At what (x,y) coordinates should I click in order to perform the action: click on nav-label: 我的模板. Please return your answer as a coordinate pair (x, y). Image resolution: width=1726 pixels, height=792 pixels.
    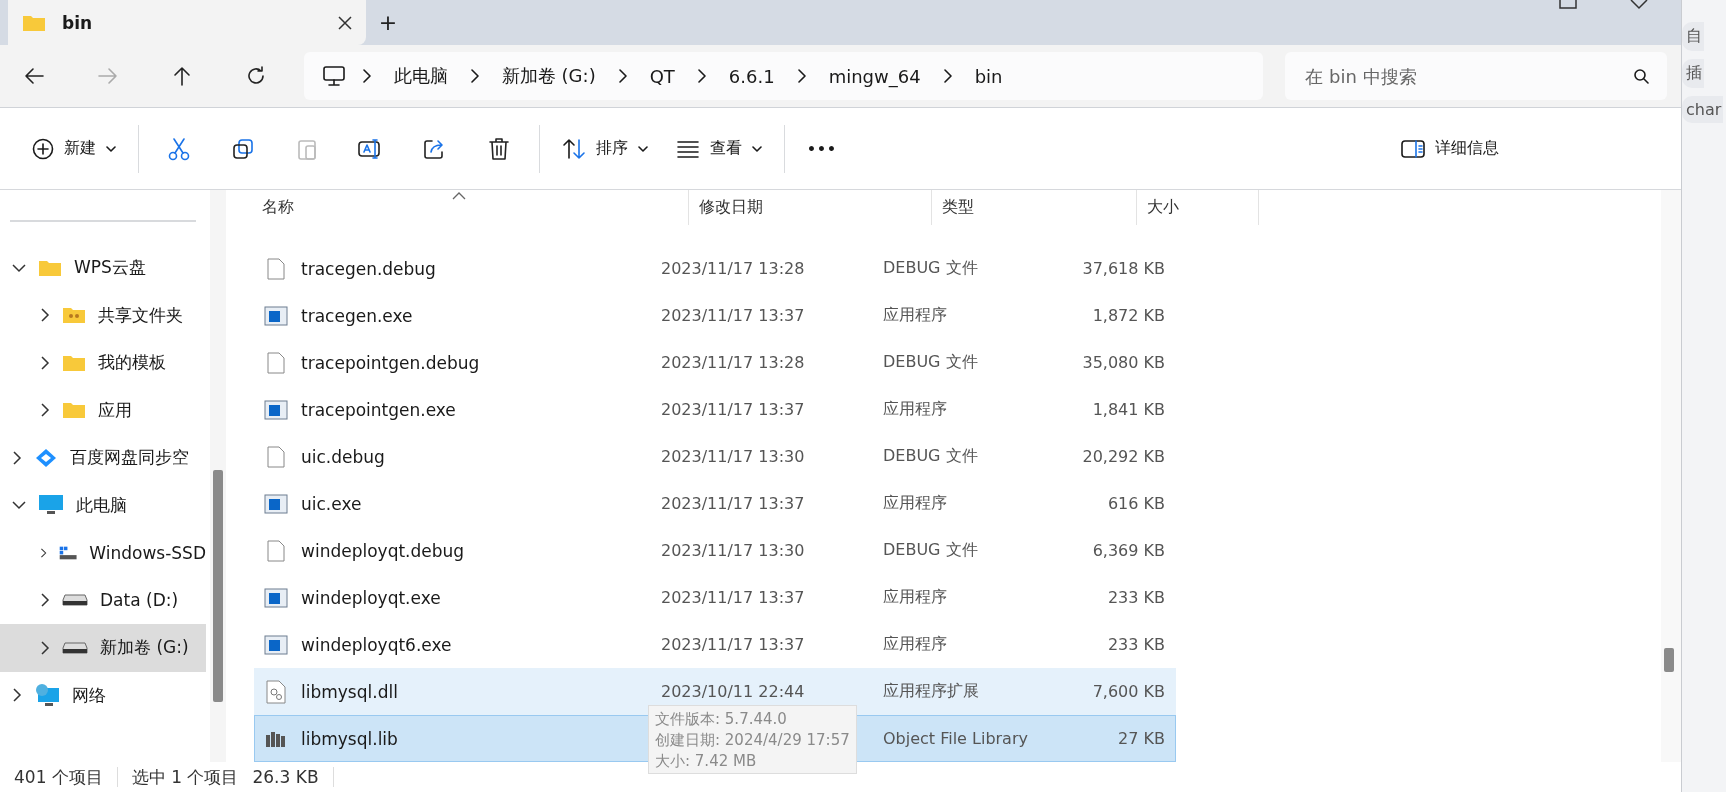
    Looking at the image, I should click on (132, 363).